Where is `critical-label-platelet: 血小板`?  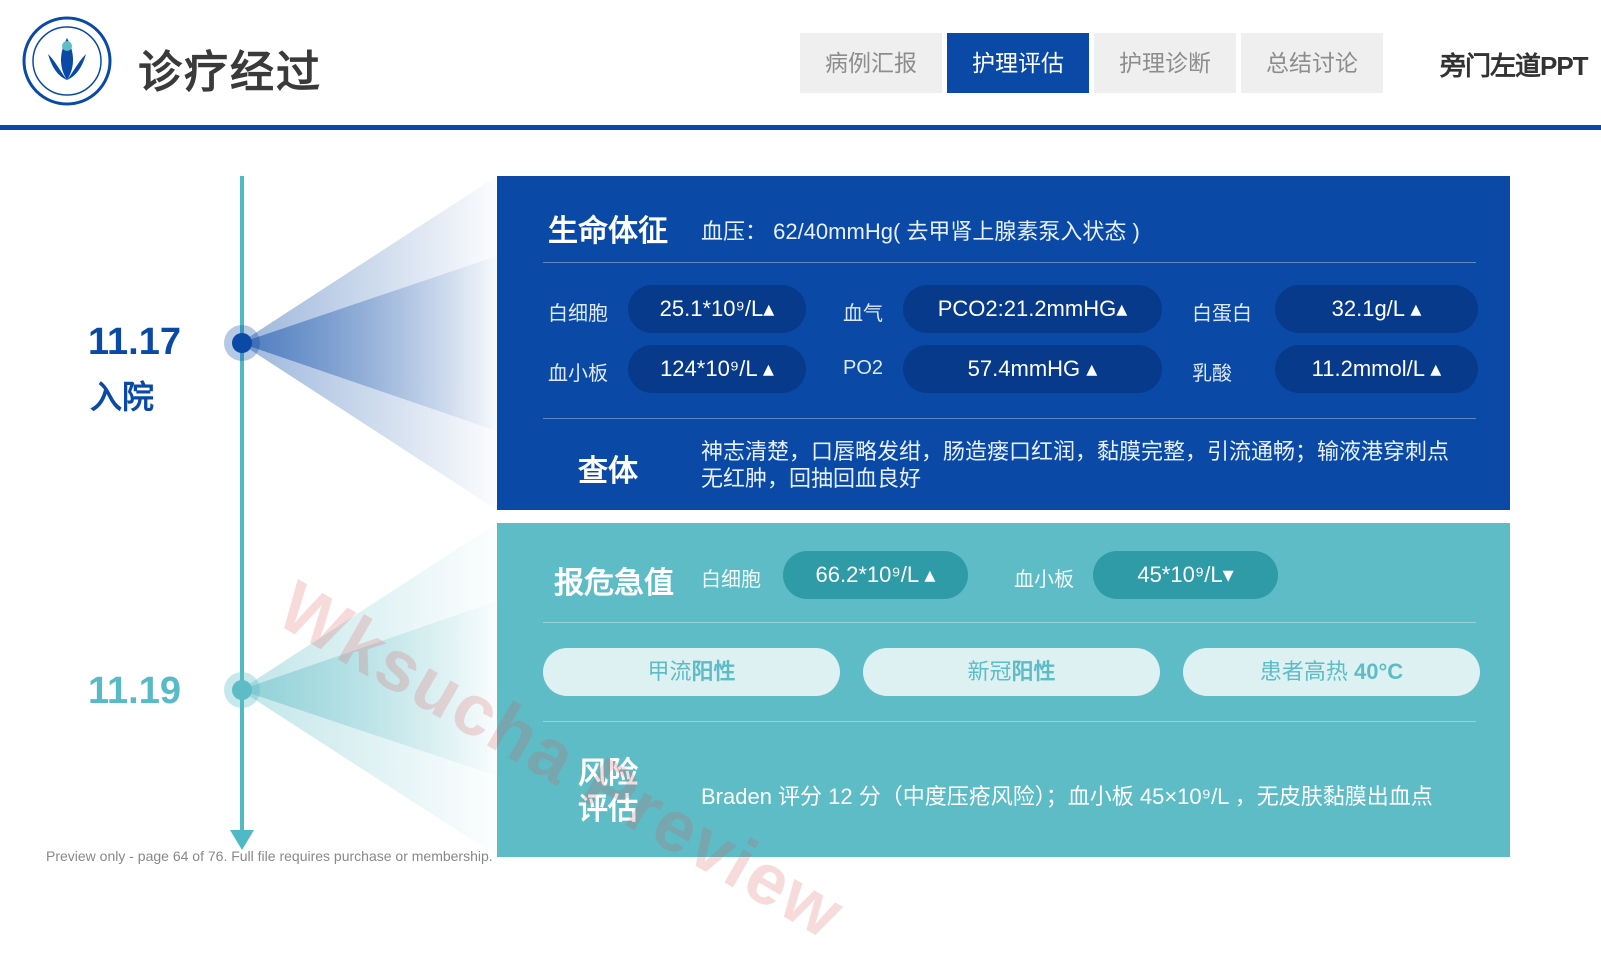
critical-label-platelet: 血小板 is located at coordinates (1044, 580).